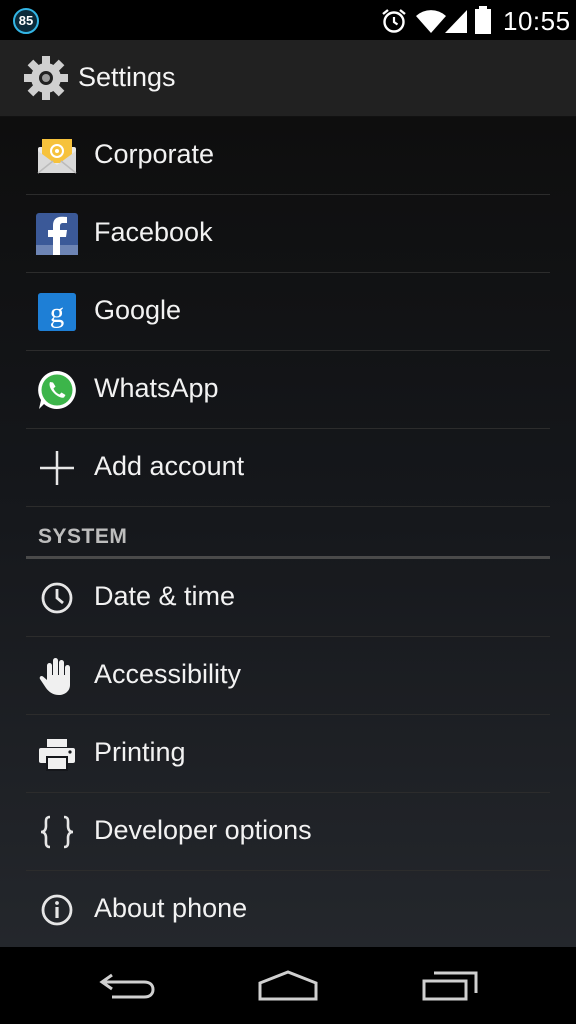  What do you see at coordinates (153, 232) in the screenshot?
I see `account-label: Facebook` at bounding box center [153, 232].